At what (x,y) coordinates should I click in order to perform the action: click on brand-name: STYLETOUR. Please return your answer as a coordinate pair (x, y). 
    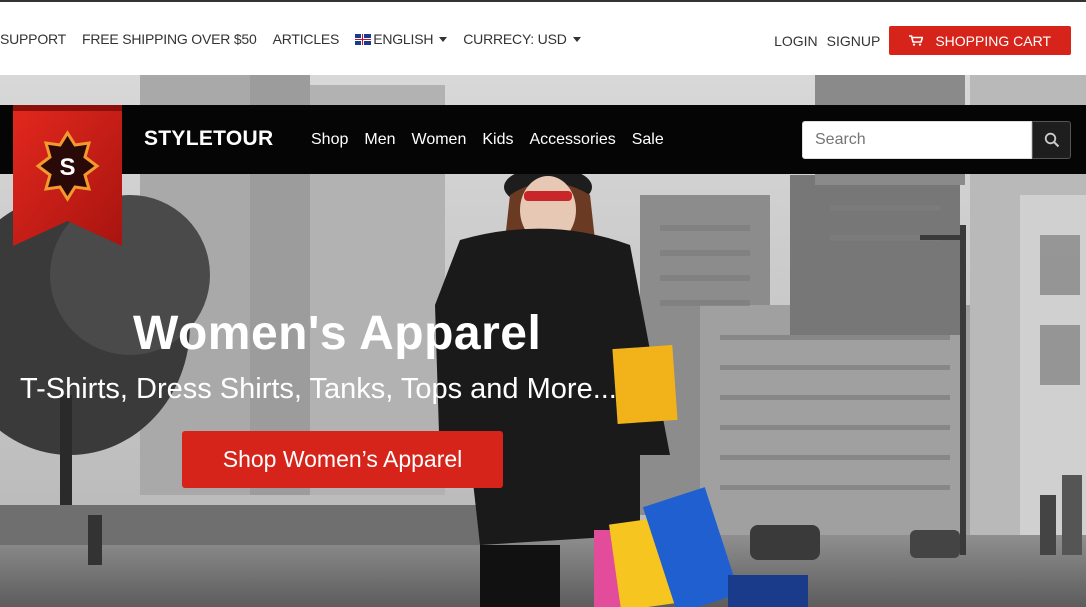
    Looking at the image, I should click on (209, 139).